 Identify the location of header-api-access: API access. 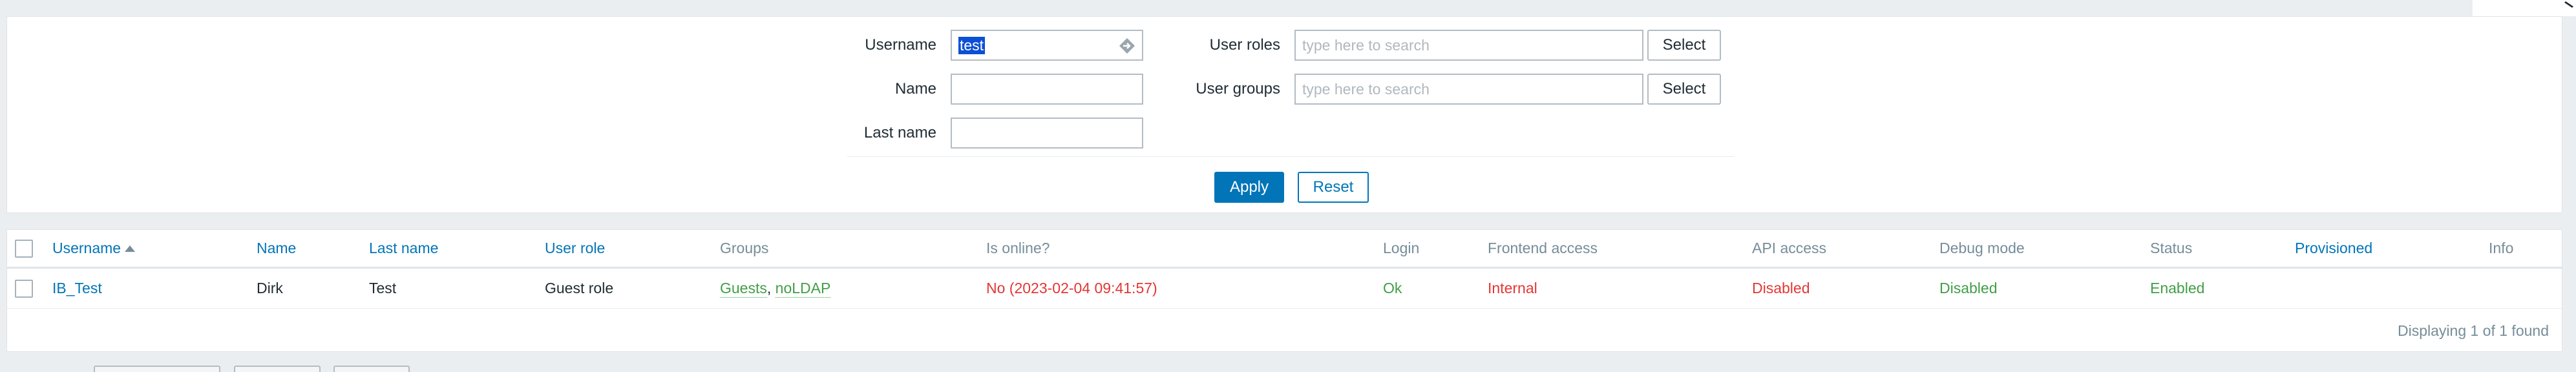
(1789, 248).